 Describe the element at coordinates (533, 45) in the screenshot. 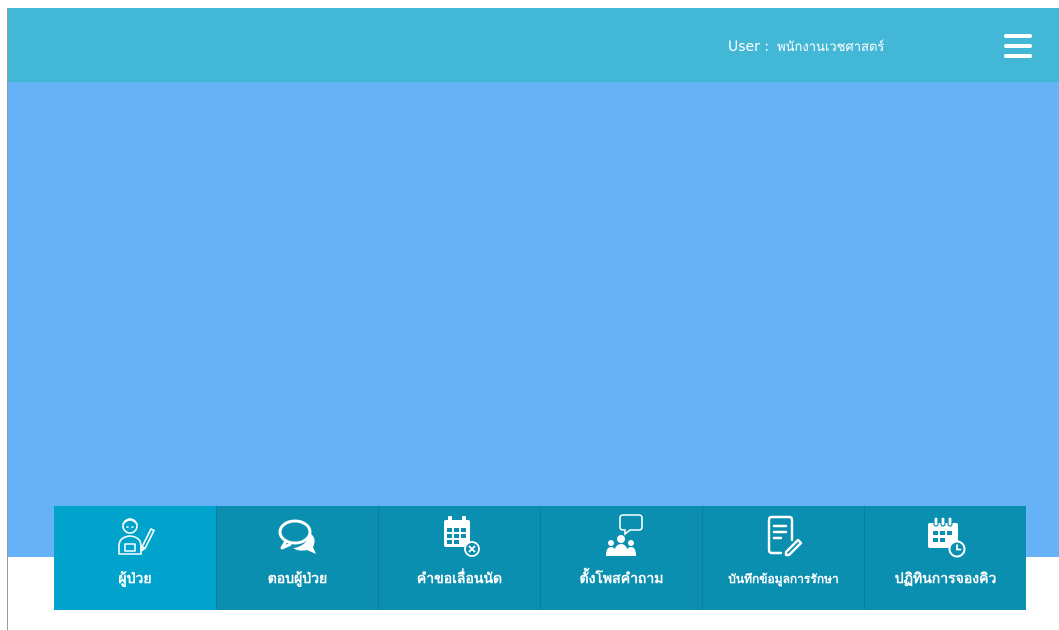

I see `top-bar: User : พนักงานเวชศาสตร์` at that location.